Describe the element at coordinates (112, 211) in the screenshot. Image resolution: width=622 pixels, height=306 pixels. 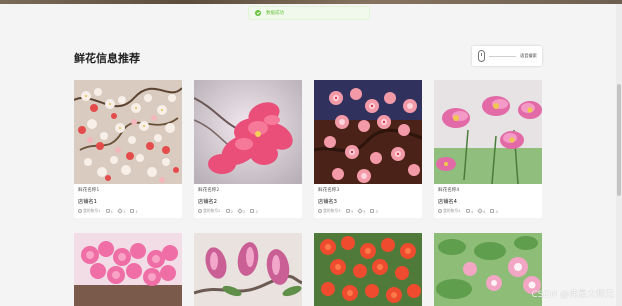
I see `like-count: 1` at that location.